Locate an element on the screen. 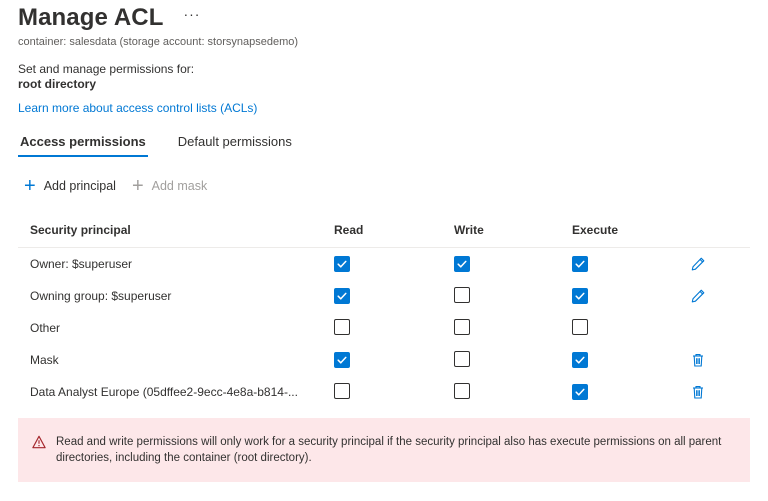  principal-name: Owner: $superuser is located at coordinates (81, 264).